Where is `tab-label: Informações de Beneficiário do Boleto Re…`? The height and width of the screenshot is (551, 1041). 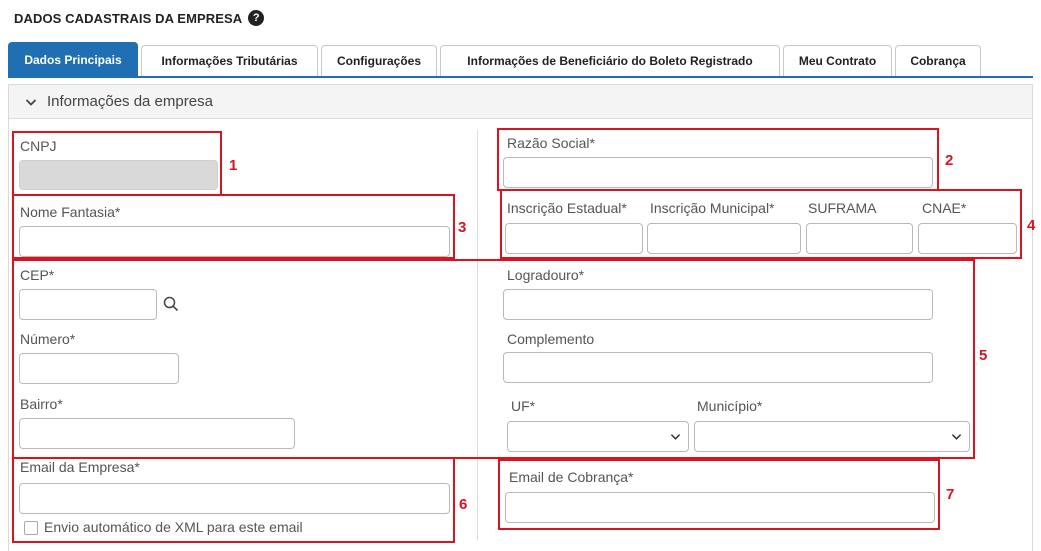
tab-label: Informações de Beneficiário do Boleto Re… is located at coordinates (610, 61).